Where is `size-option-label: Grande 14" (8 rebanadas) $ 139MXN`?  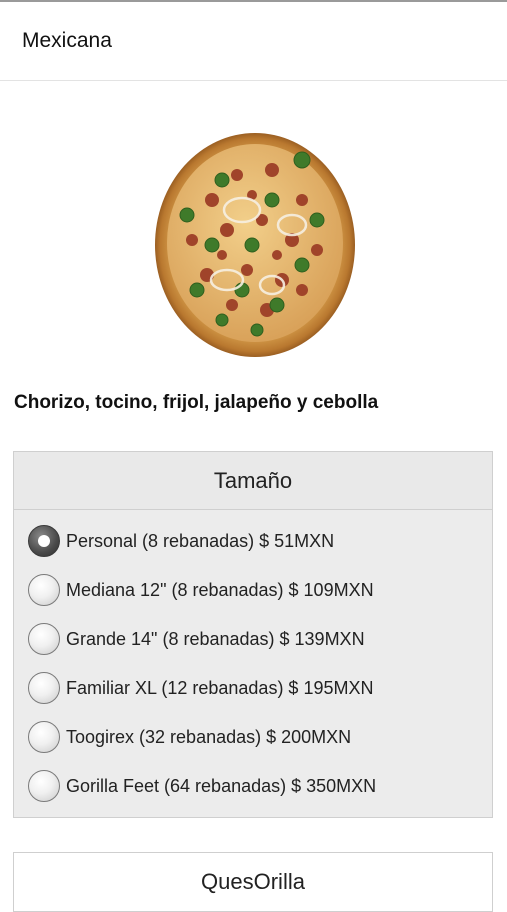 size-option-label: Grande 14" (8 rebanadas) $ 139MXN is located at coordinates (215, 638).